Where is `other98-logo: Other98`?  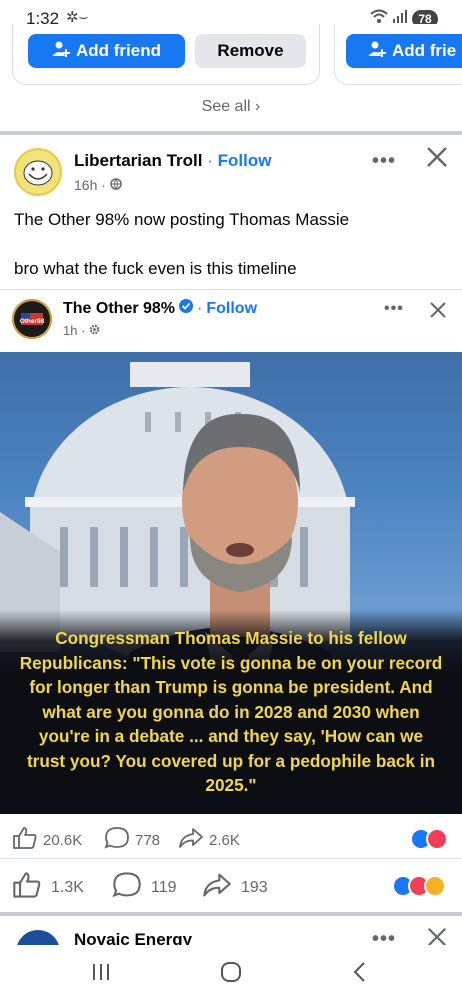 other98-logo: Other98 is located at coordinates (32, 319).